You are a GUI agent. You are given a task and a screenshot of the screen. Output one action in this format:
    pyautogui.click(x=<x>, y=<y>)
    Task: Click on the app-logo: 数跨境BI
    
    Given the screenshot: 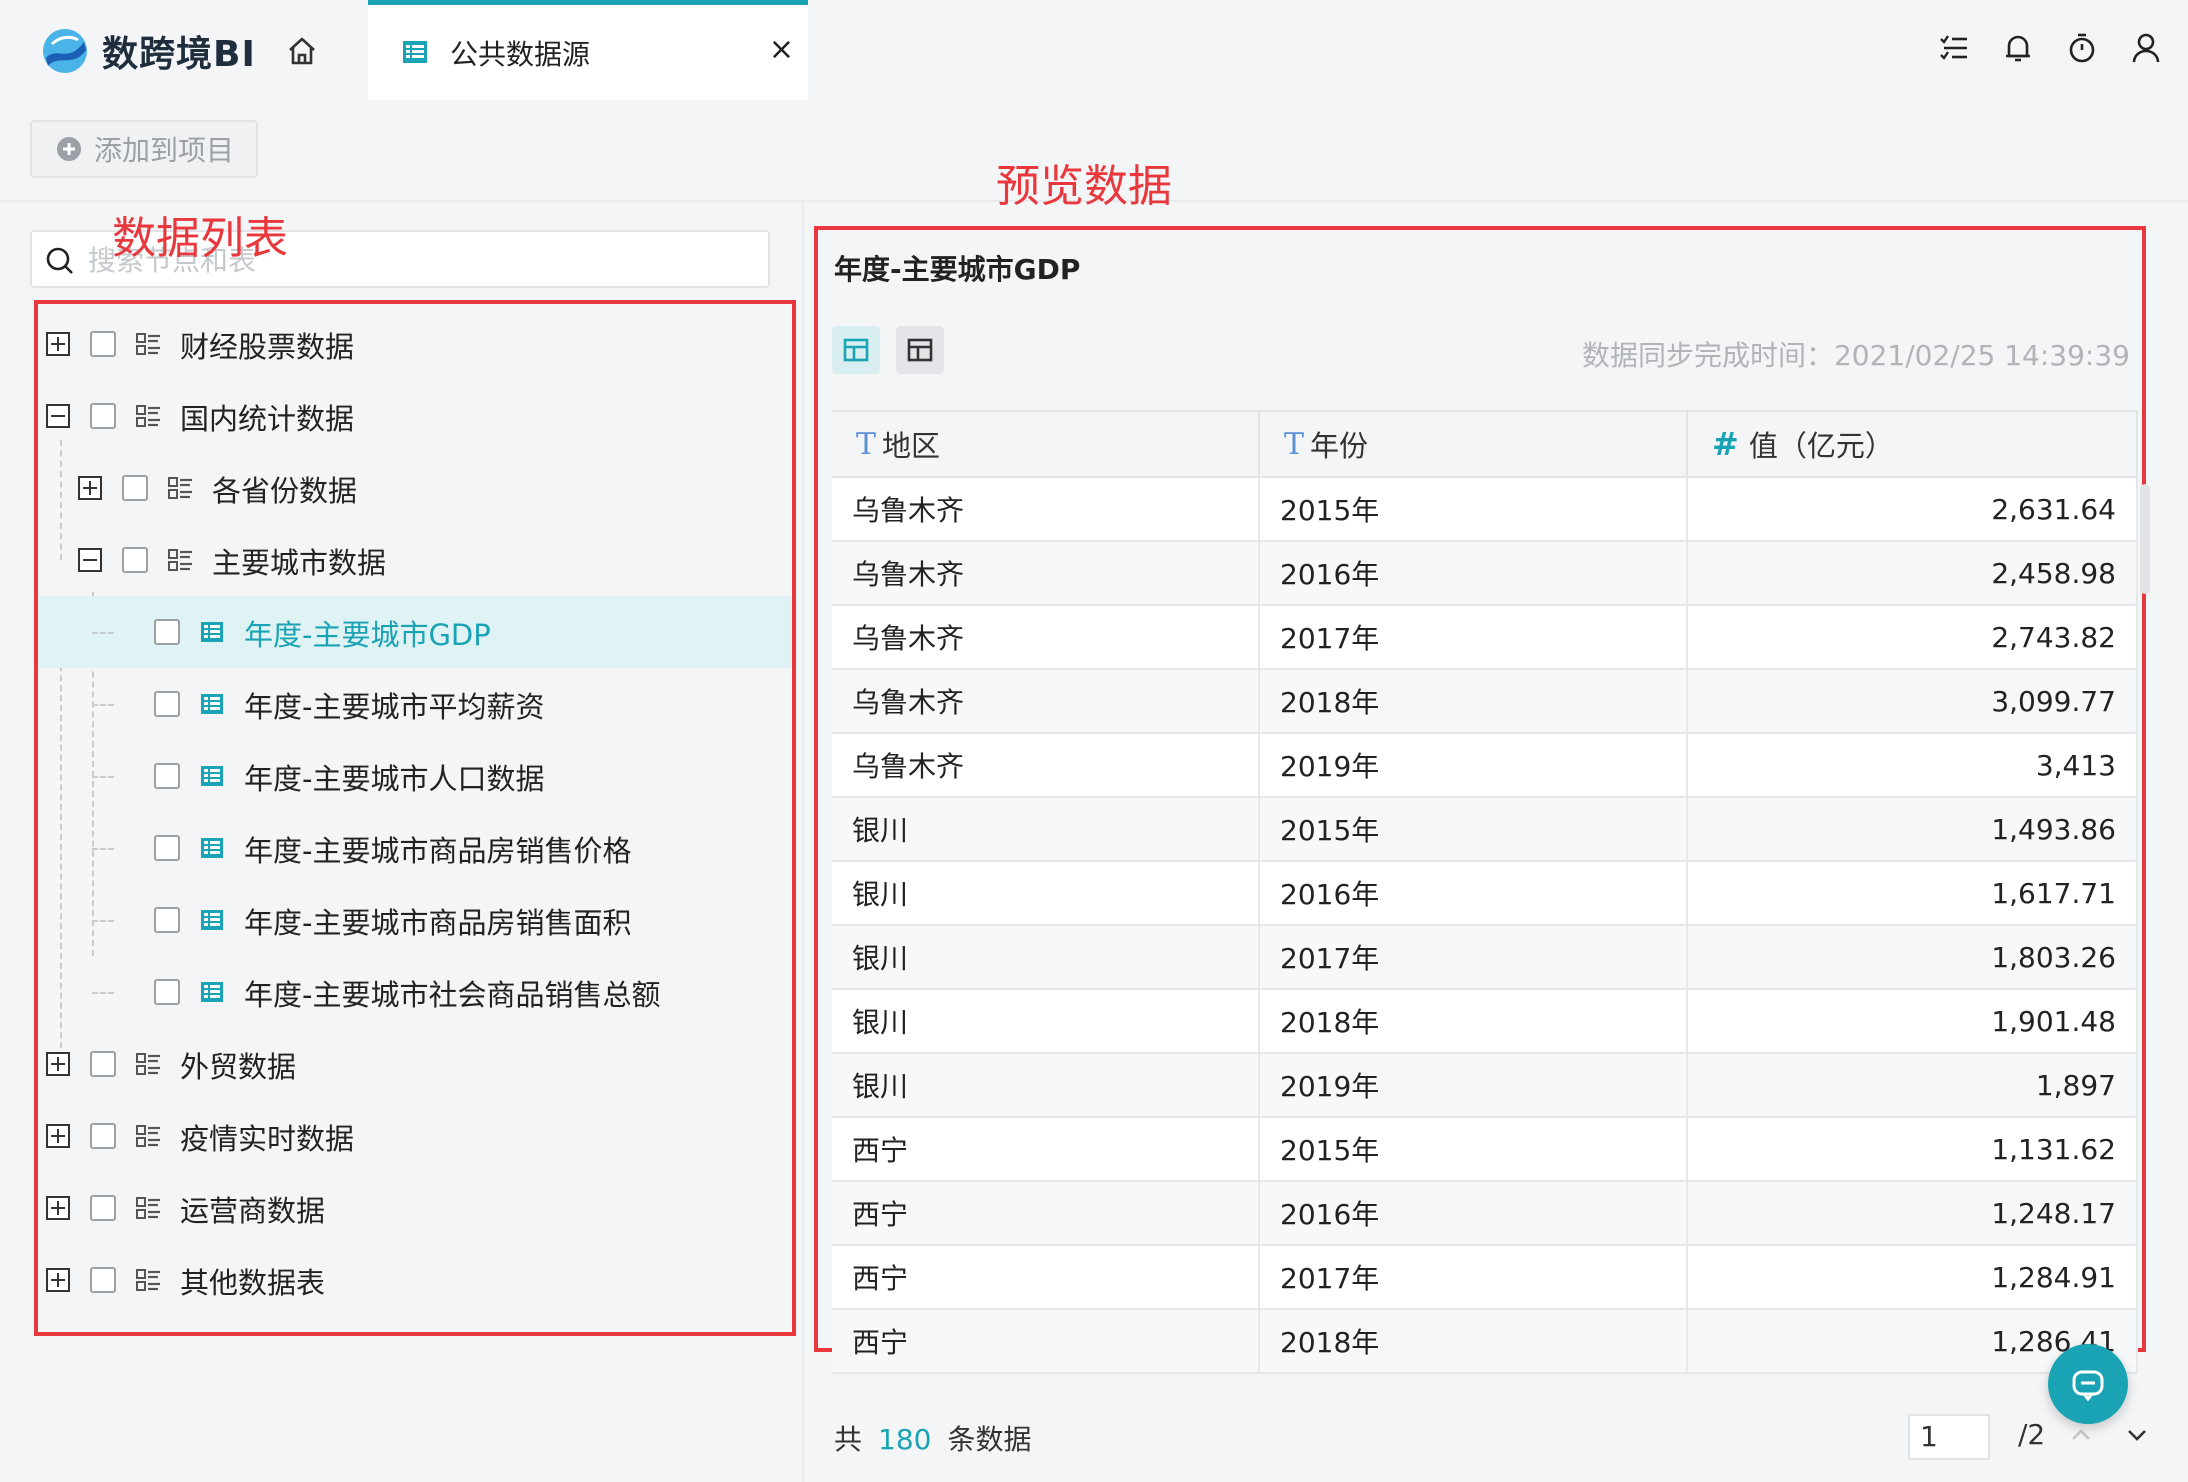 What is the action you would take?
    pyautogui.click(x=147, y=51)
    